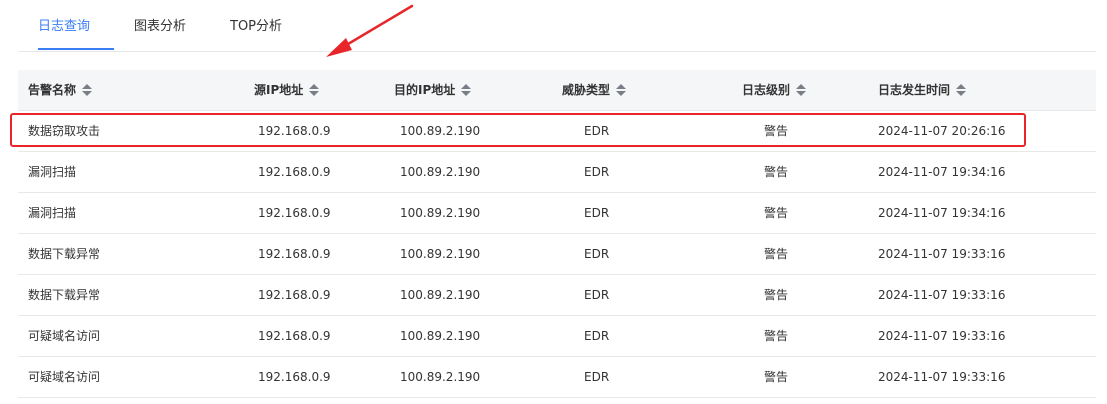 The height and width of the screenshot is (404, 1107). I want to click on column-header-log-level: 日志级别, so click(774, 90).